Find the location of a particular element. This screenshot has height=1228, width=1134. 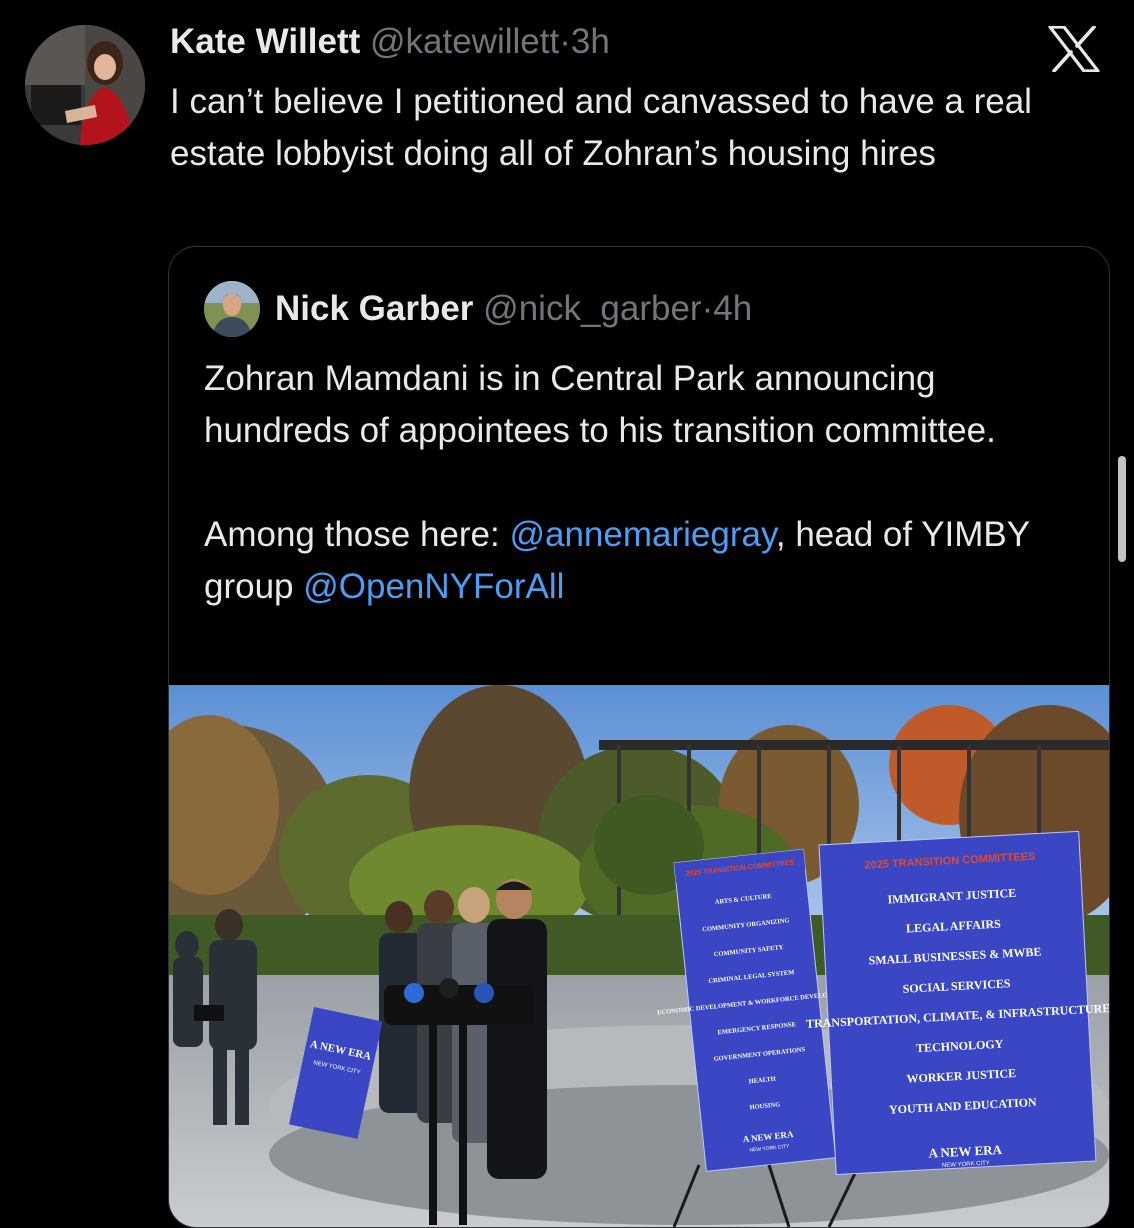

quoted-author-name: Nick Garber is located at coordinates (374, 308).